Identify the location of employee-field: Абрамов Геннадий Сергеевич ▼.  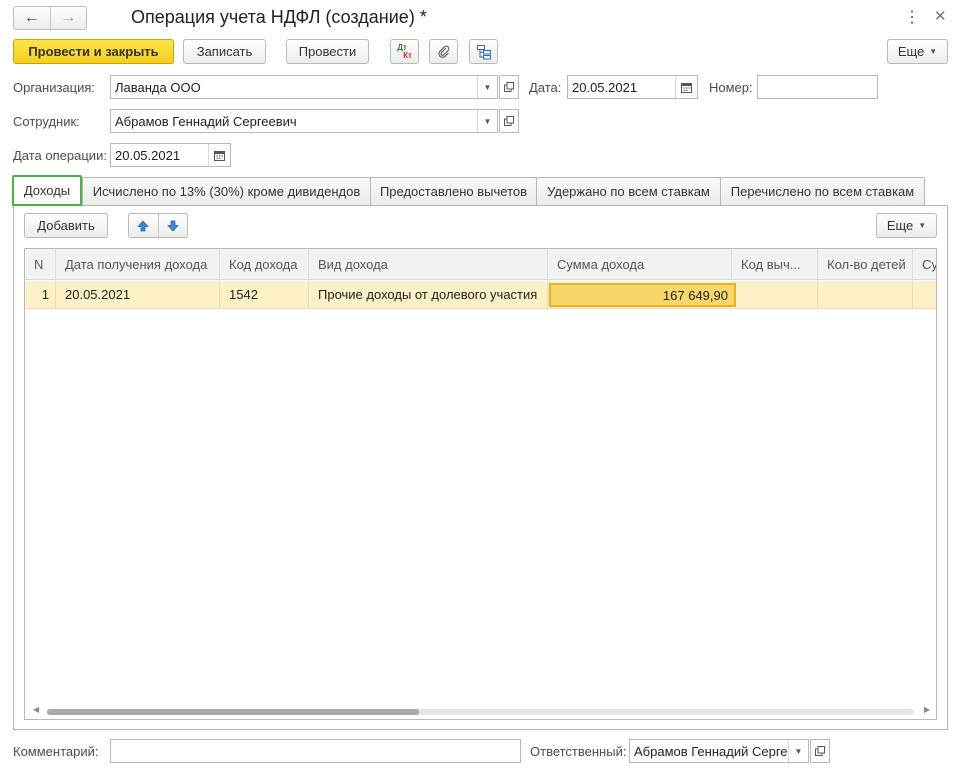
(304, 121).